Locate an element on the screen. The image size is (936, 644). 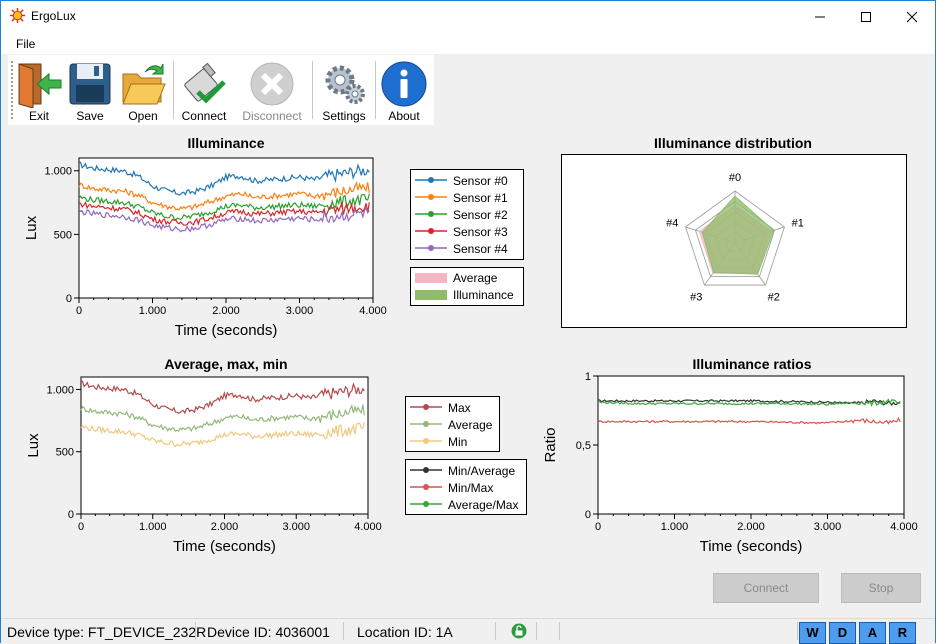
y-tick-label: 0 is located at coordinates (71, 515).